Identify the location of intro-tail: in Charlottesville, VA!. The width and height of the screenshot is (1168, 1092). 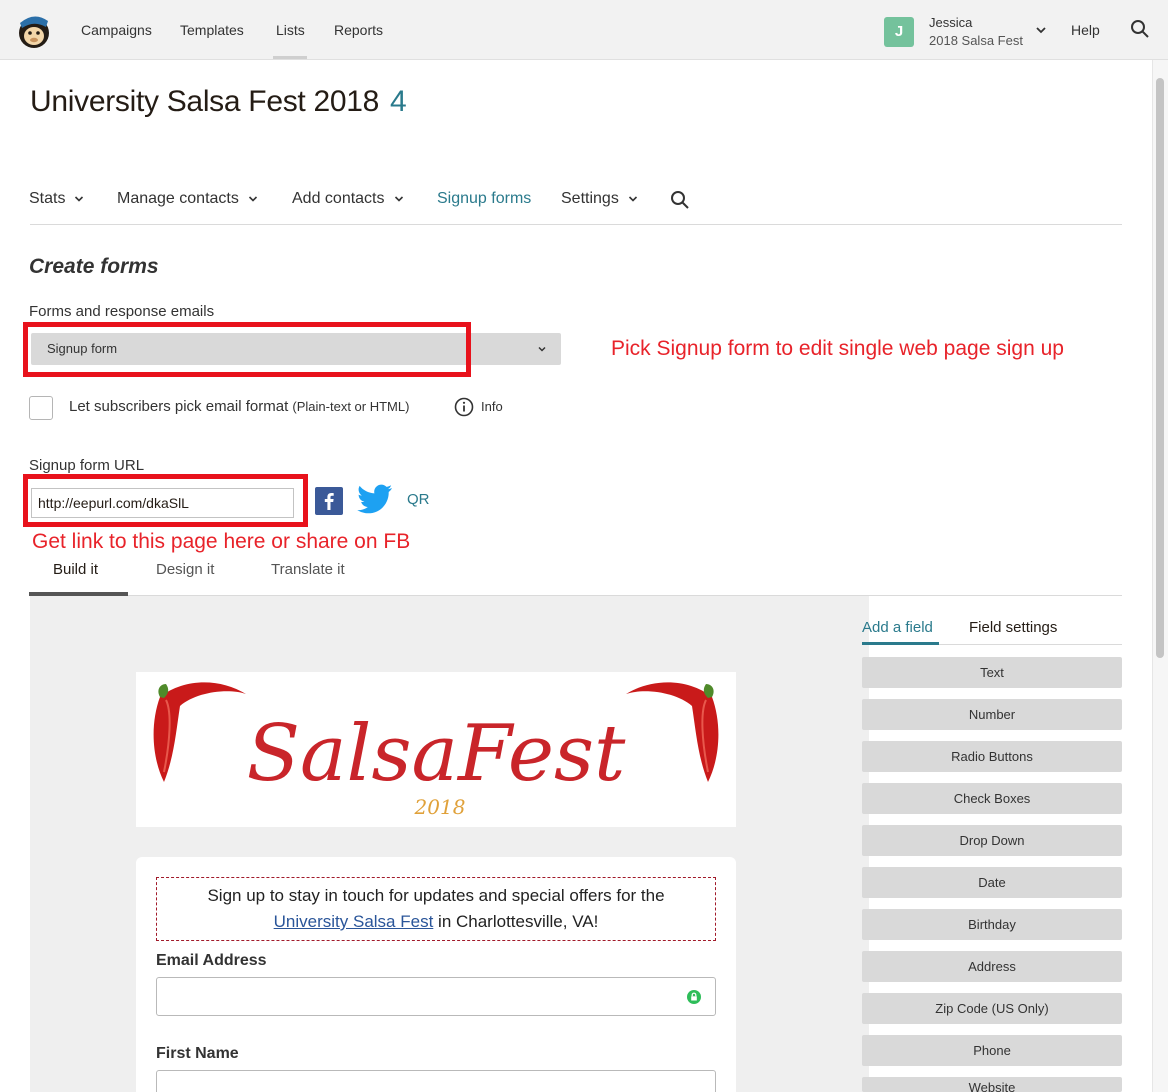
(516, 921).